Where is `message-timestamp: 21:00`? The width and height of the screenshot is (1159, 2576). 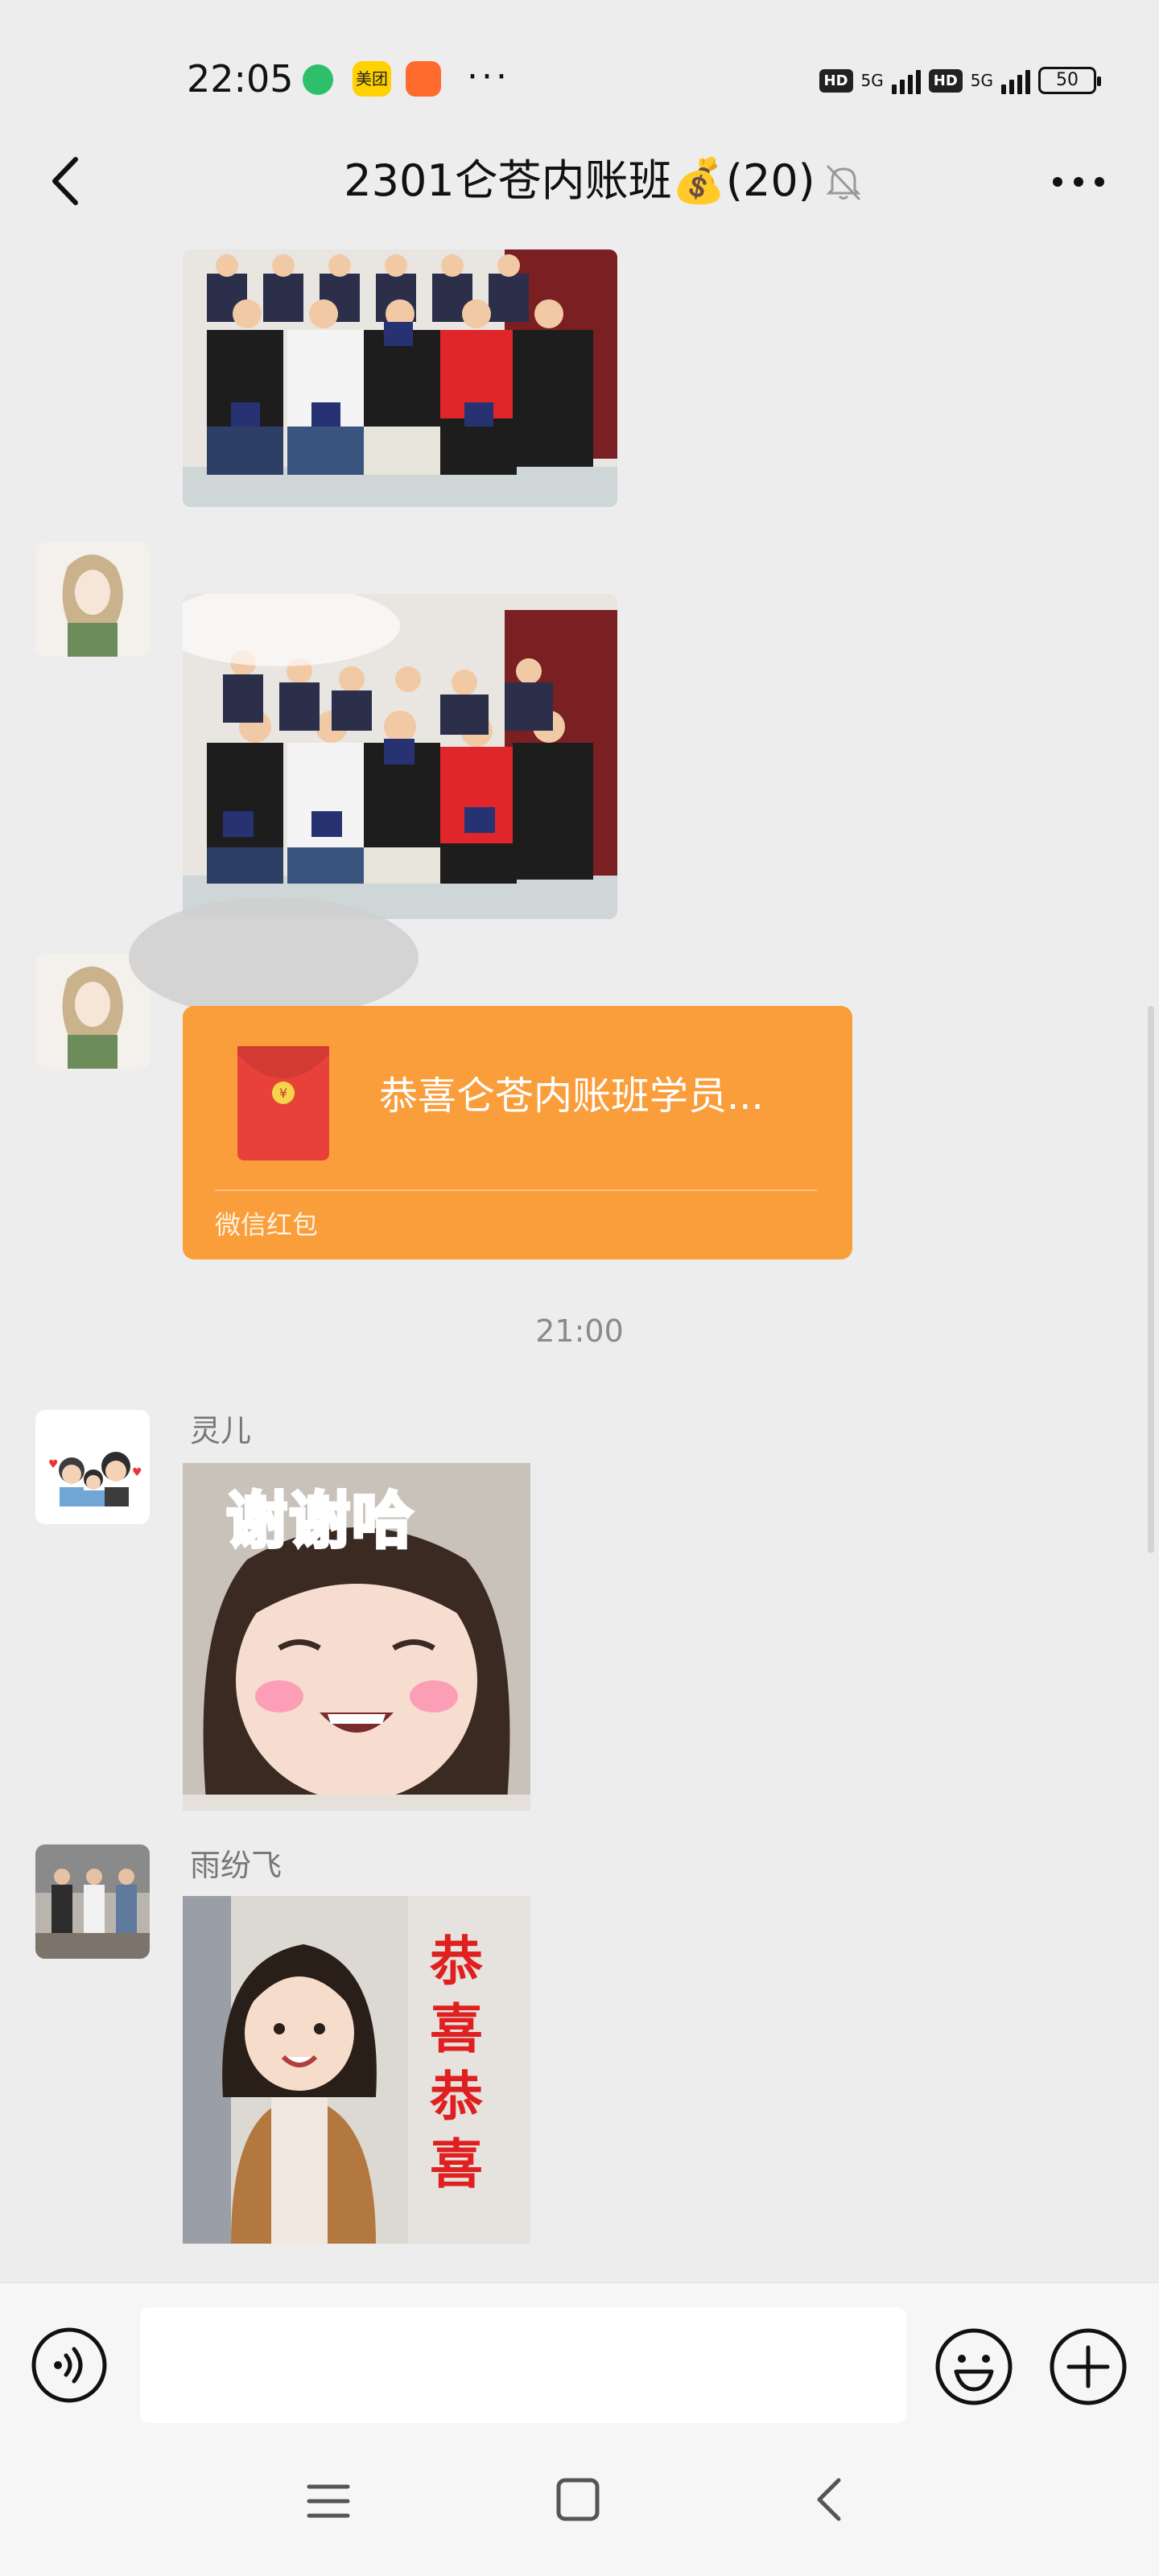
message-timestamp: 21:00 is located at coordinates (579, 1331).